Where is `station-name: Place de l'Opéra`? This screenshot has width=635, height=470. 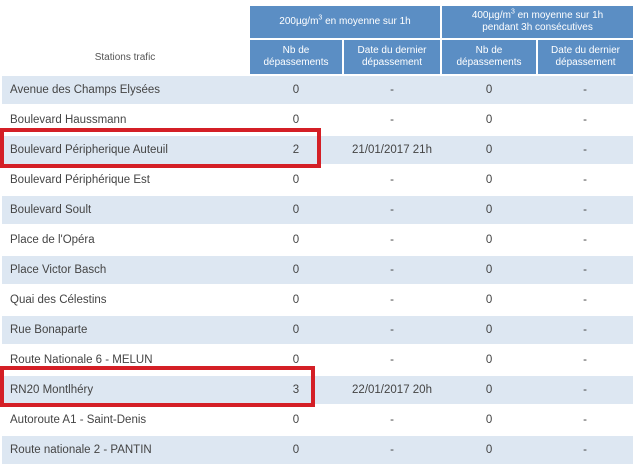
station-name: Place de l'Opéra is located at coordinates (125, 239).